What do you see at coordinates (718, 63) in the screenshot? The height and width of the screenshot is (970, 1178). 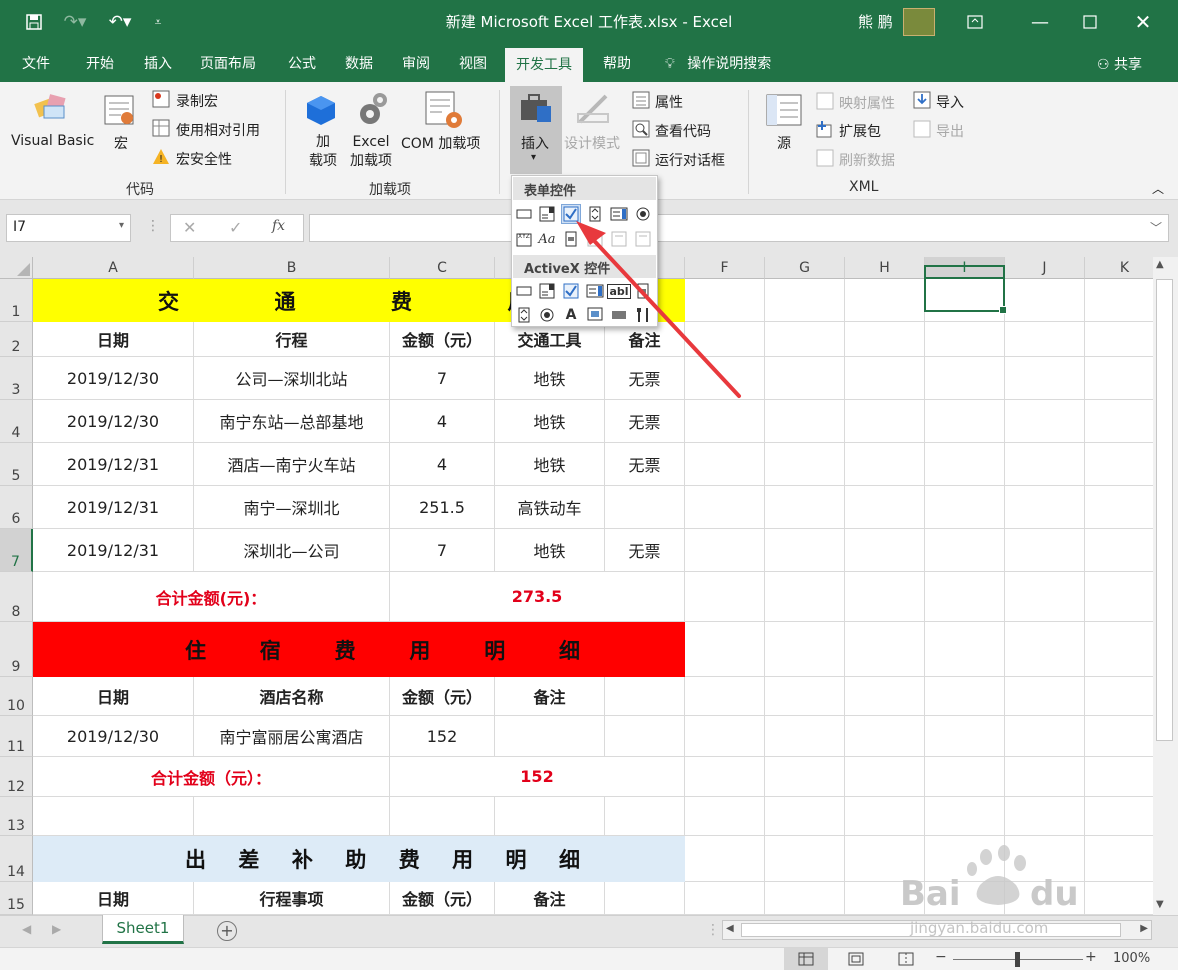 I see `tell-me-search: 💡︎ 操作说明搜索` at bounding box center [718, 63].